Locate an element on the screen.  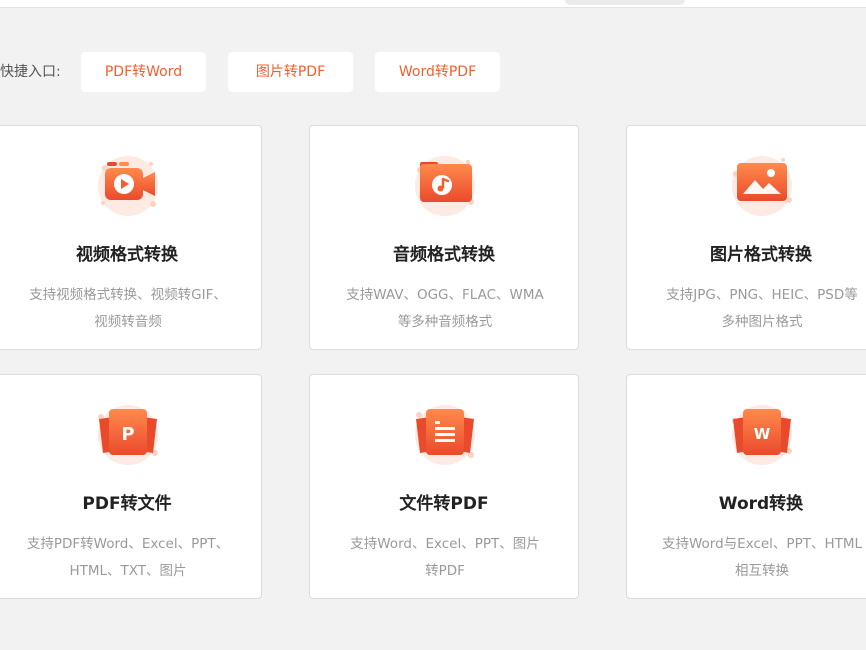
quick-word-to-pdf-button: Word转PDF is located at coordinates (437, 72).